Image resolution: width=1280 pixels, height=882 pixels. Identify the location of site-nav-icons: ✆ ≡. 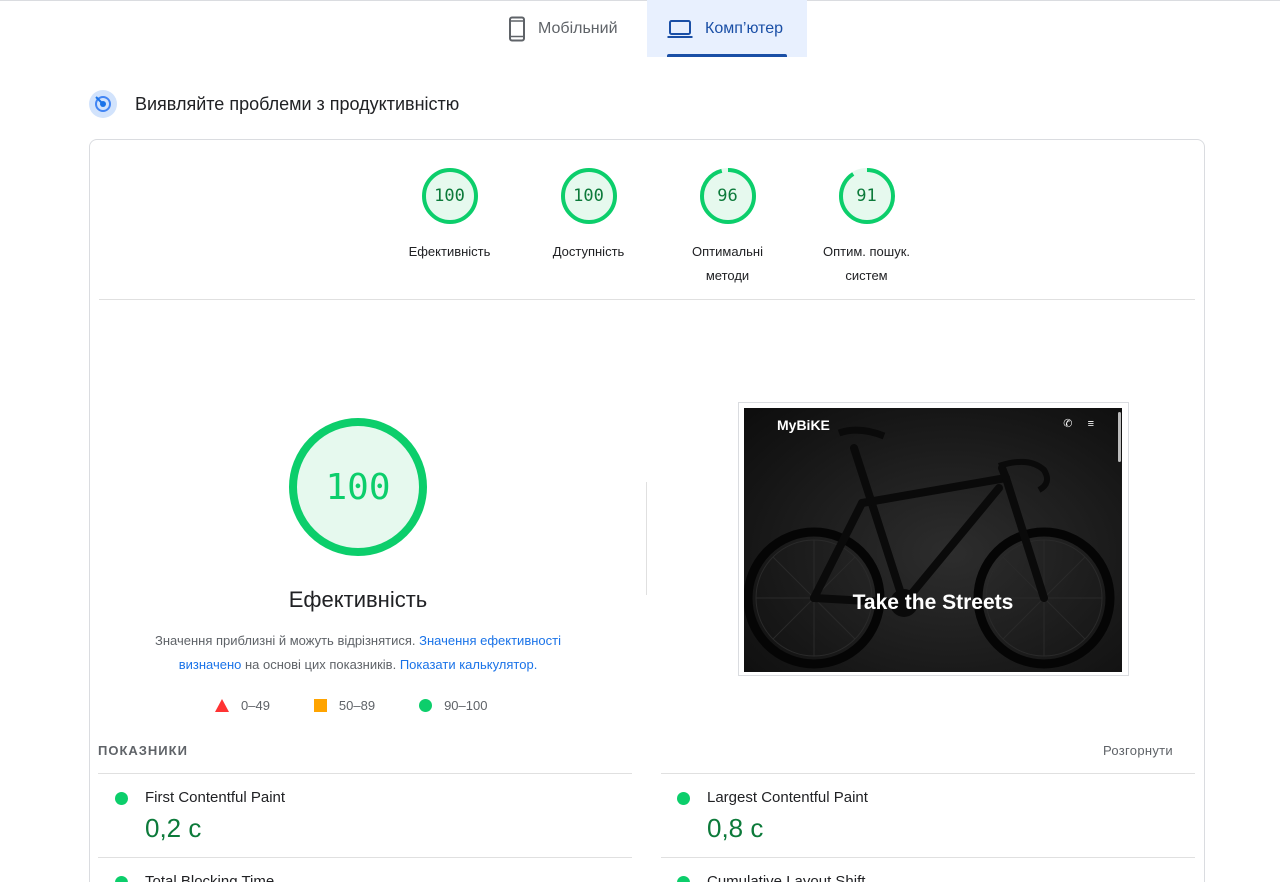
(1081, 424).